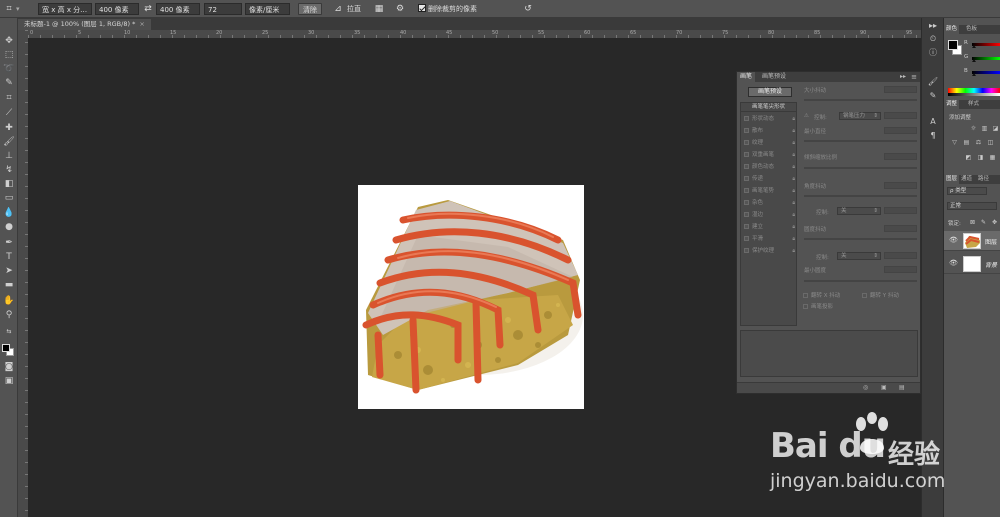  What do you see at coordinates (900, 156) in the screenshot?
I see `tilt-scale-value` at bounding box center [900, 156].